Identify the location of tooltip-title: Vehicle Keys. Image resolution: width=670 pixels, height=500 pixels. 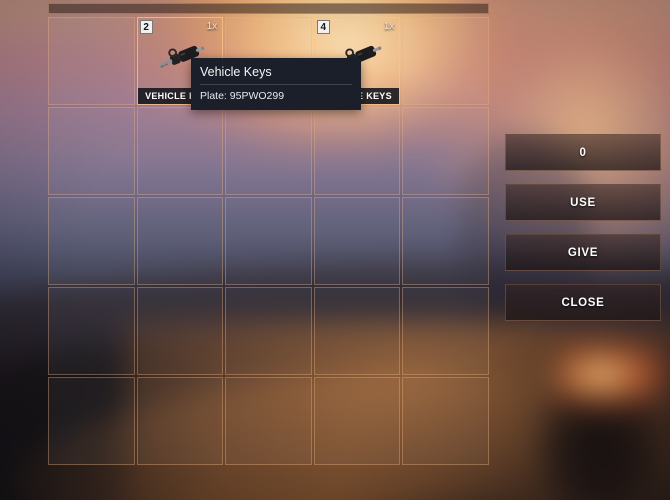
(276, 75).